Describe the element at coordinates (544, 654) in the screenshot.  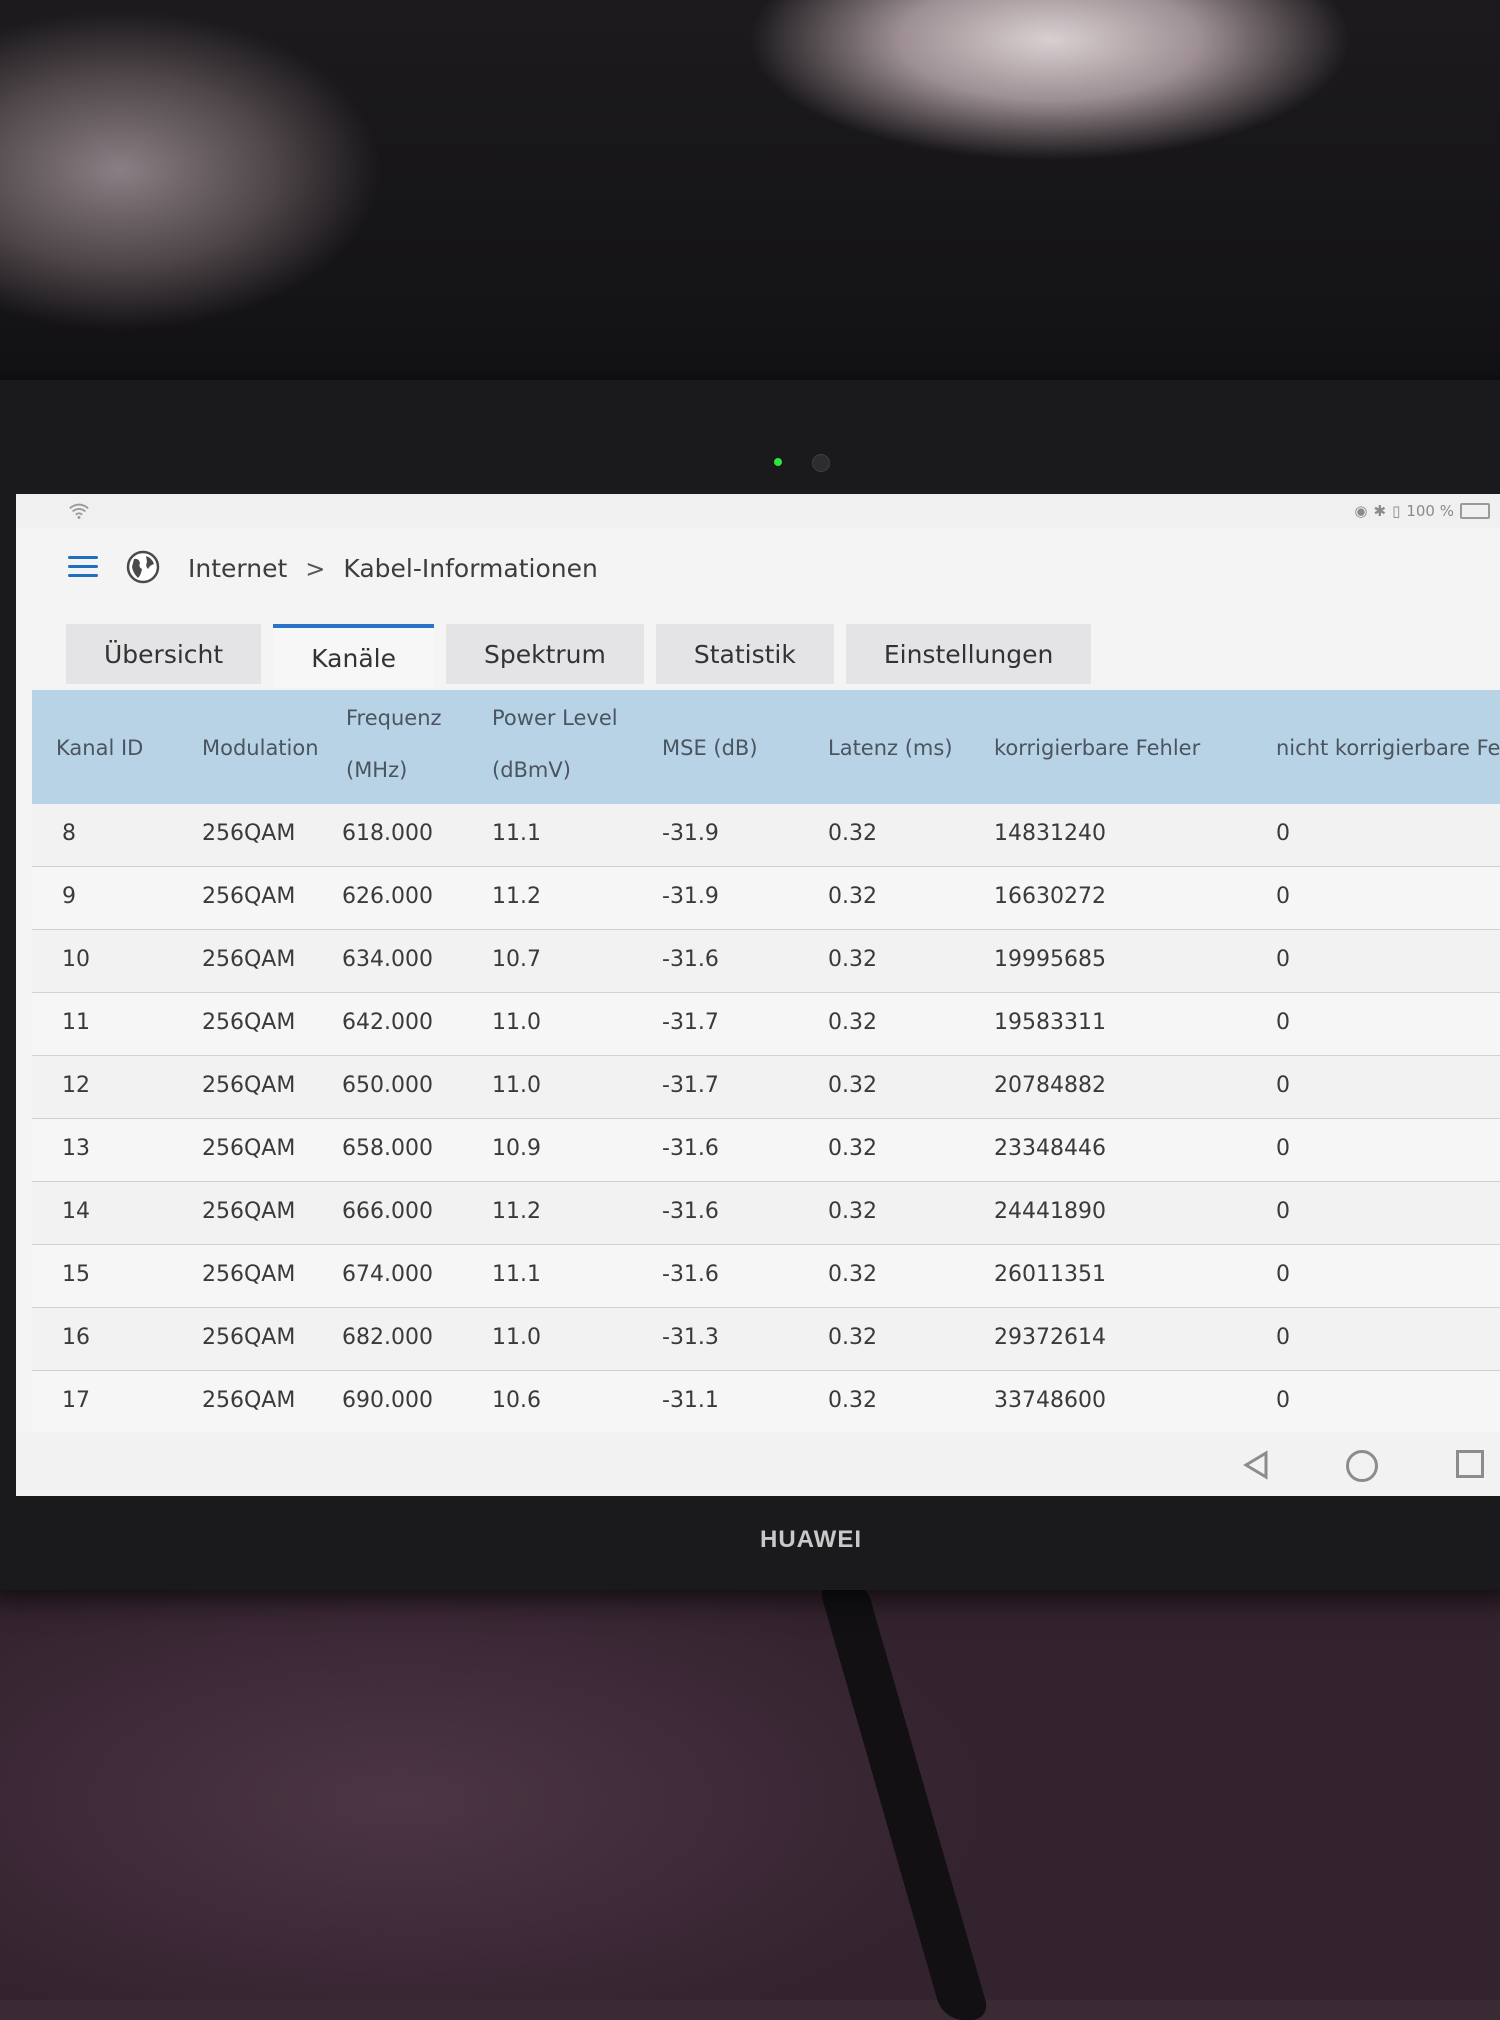
I see `tab-spektrum: Spektrum` at that location.